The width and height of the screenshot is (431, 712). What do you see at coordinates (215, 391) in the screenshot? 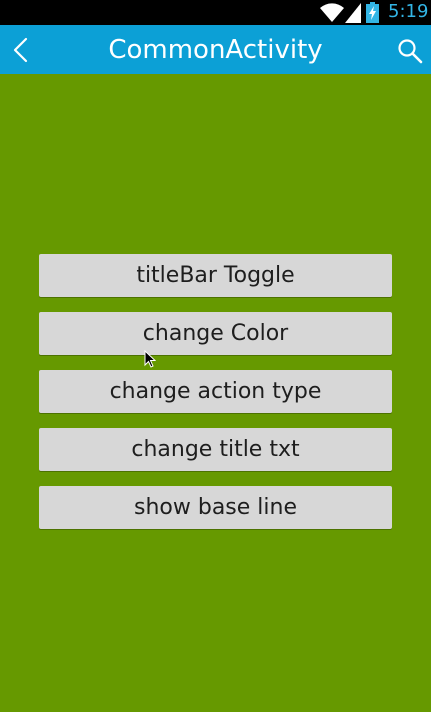
I see `change-action-type-button: change action type` at bounding box center [215, 391].